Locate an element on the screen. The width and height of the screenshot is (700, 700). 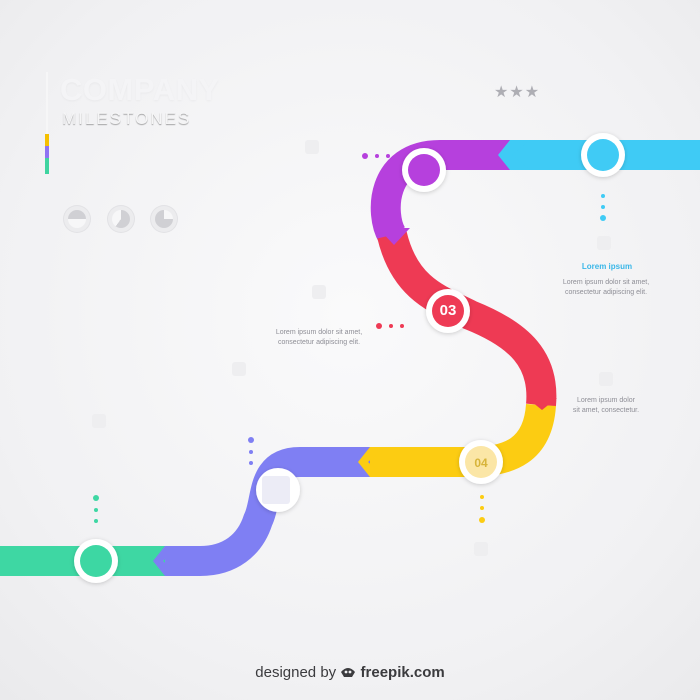
attribution-prefix: designed by is located at coordinates (296, 672).